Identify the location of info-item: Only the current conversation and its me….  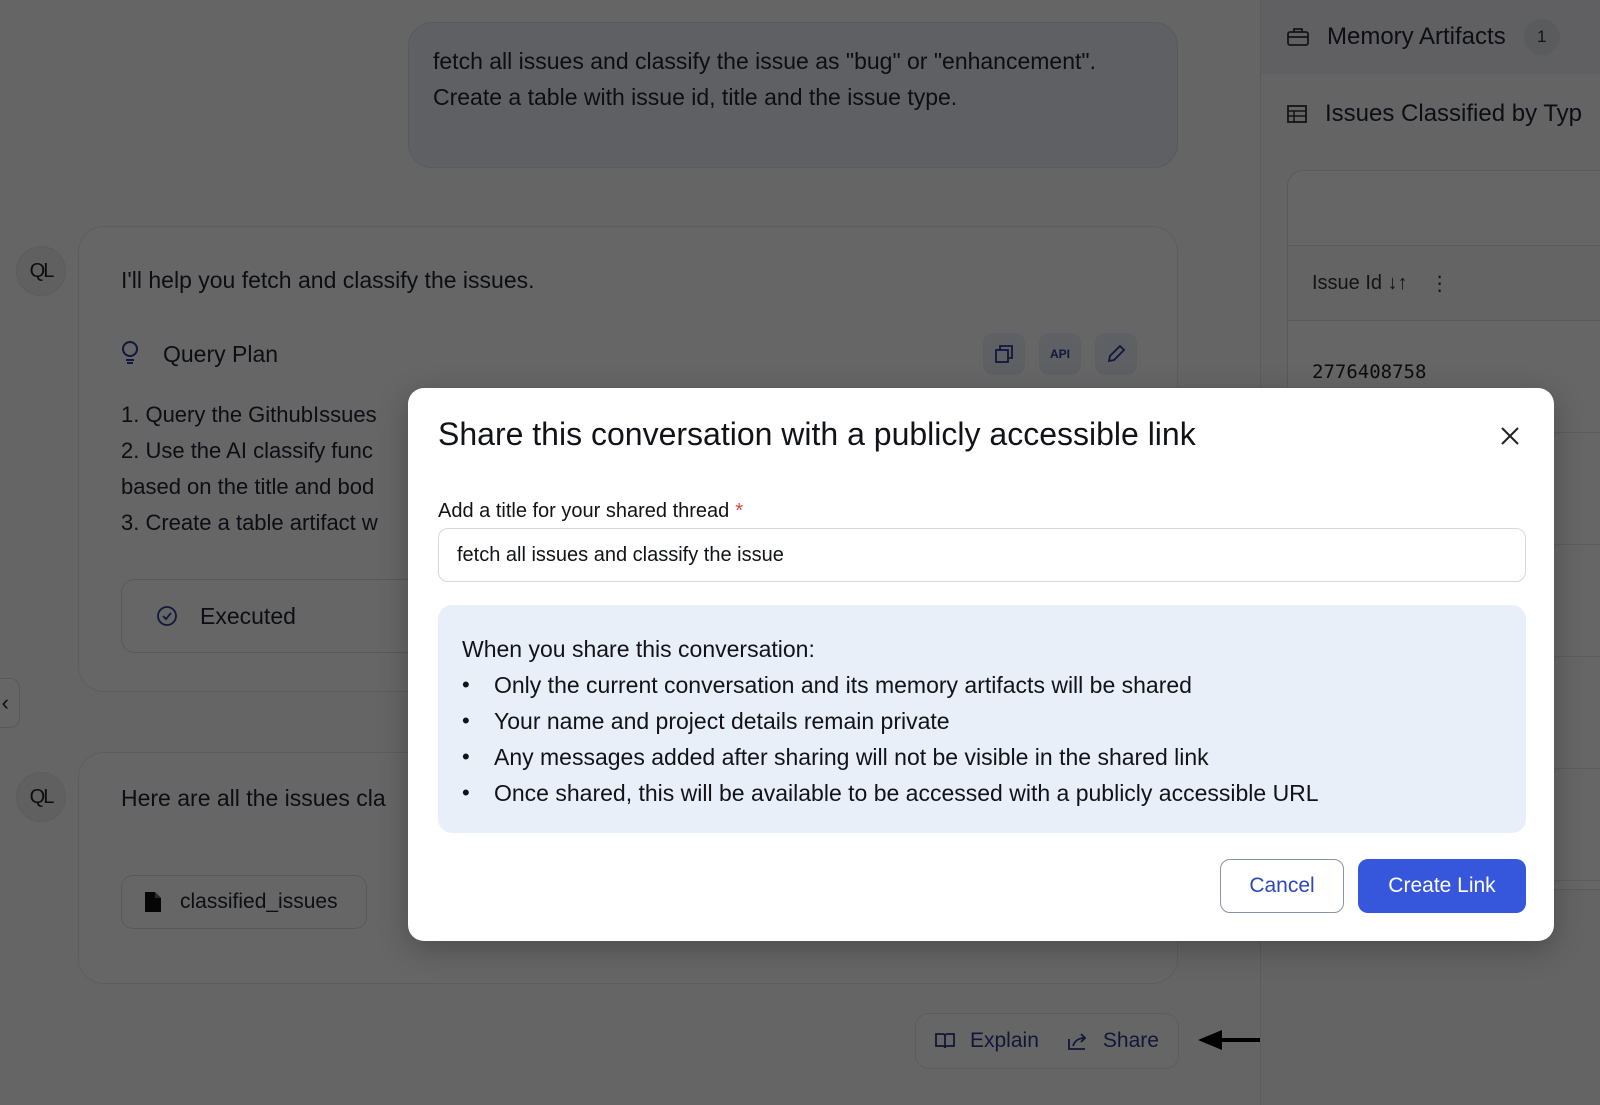
(982, 685).